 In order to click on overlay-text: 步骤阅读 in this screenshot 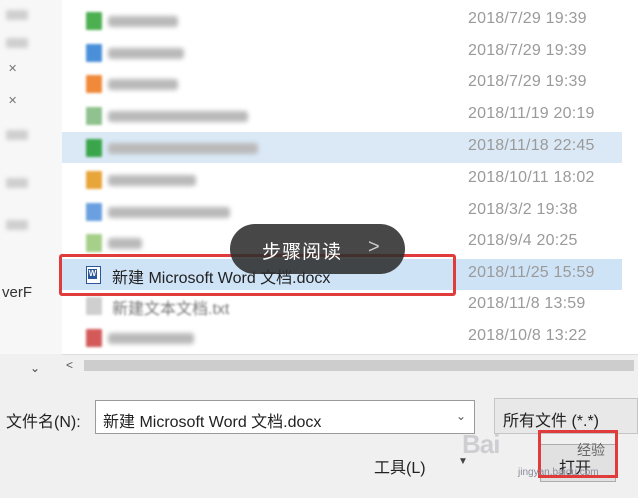, I will do `click(302, 252)`.